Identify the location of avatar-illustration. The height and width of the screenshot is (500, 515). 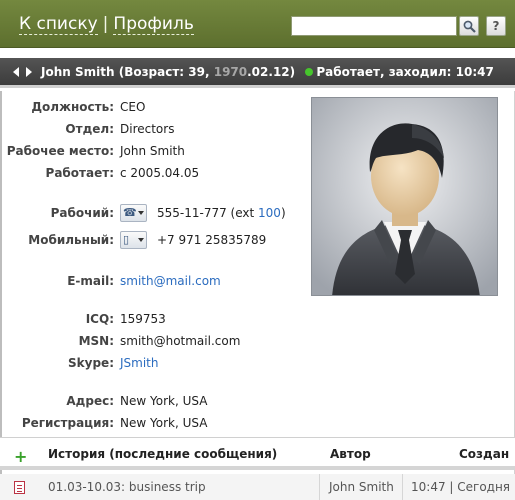
(404, 196).